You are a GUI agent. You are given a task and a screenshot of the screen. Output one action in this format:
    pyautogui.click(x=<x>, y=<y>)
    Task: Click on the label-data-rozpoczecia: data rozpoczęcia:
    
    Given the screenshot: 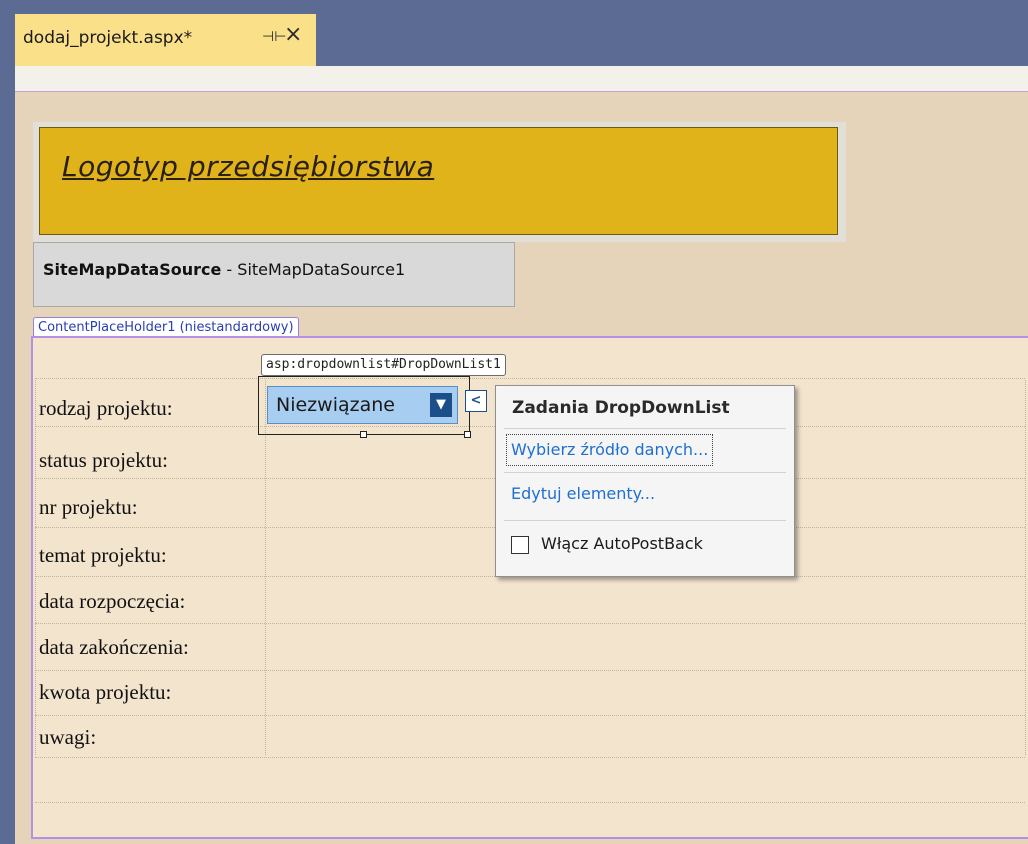 What is the action you would take?
    pyautogui.click(x=112, y=601)
    